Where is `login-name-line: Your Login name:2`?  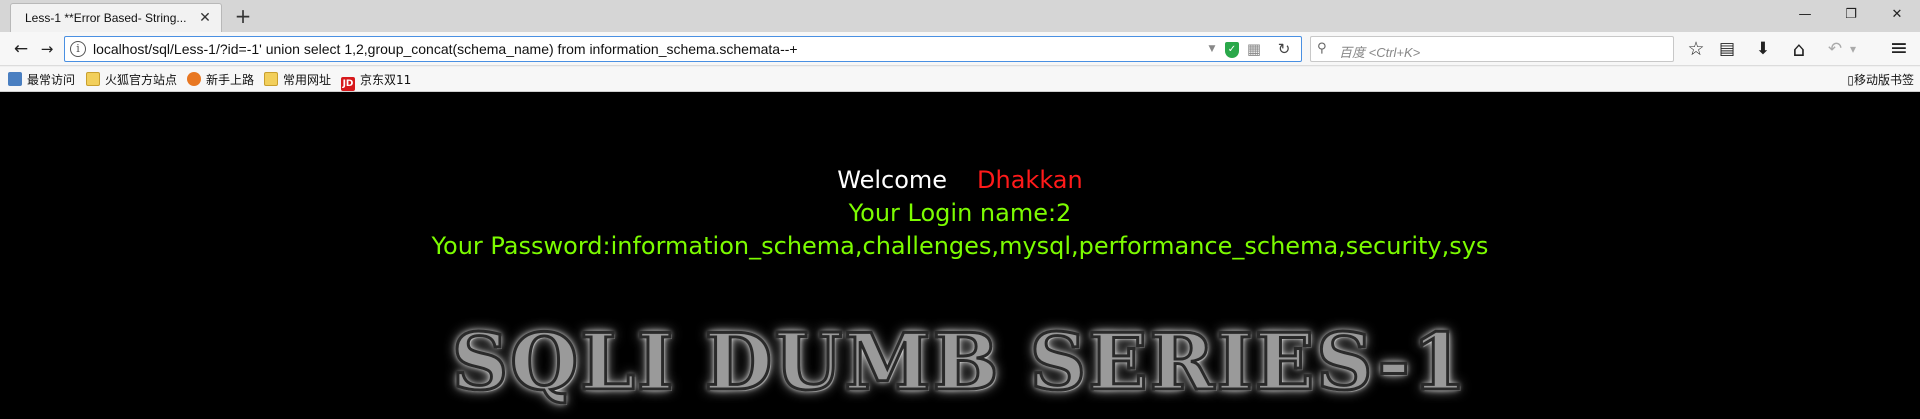 login-name-line: Your Login name:2 is located at coordinates (960, 213).